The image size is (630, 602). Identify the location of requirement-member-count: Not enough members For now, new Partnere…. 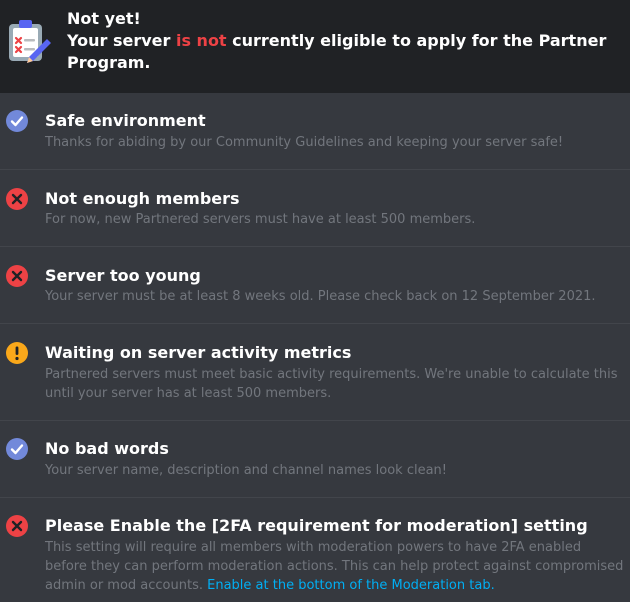
(315, 208).